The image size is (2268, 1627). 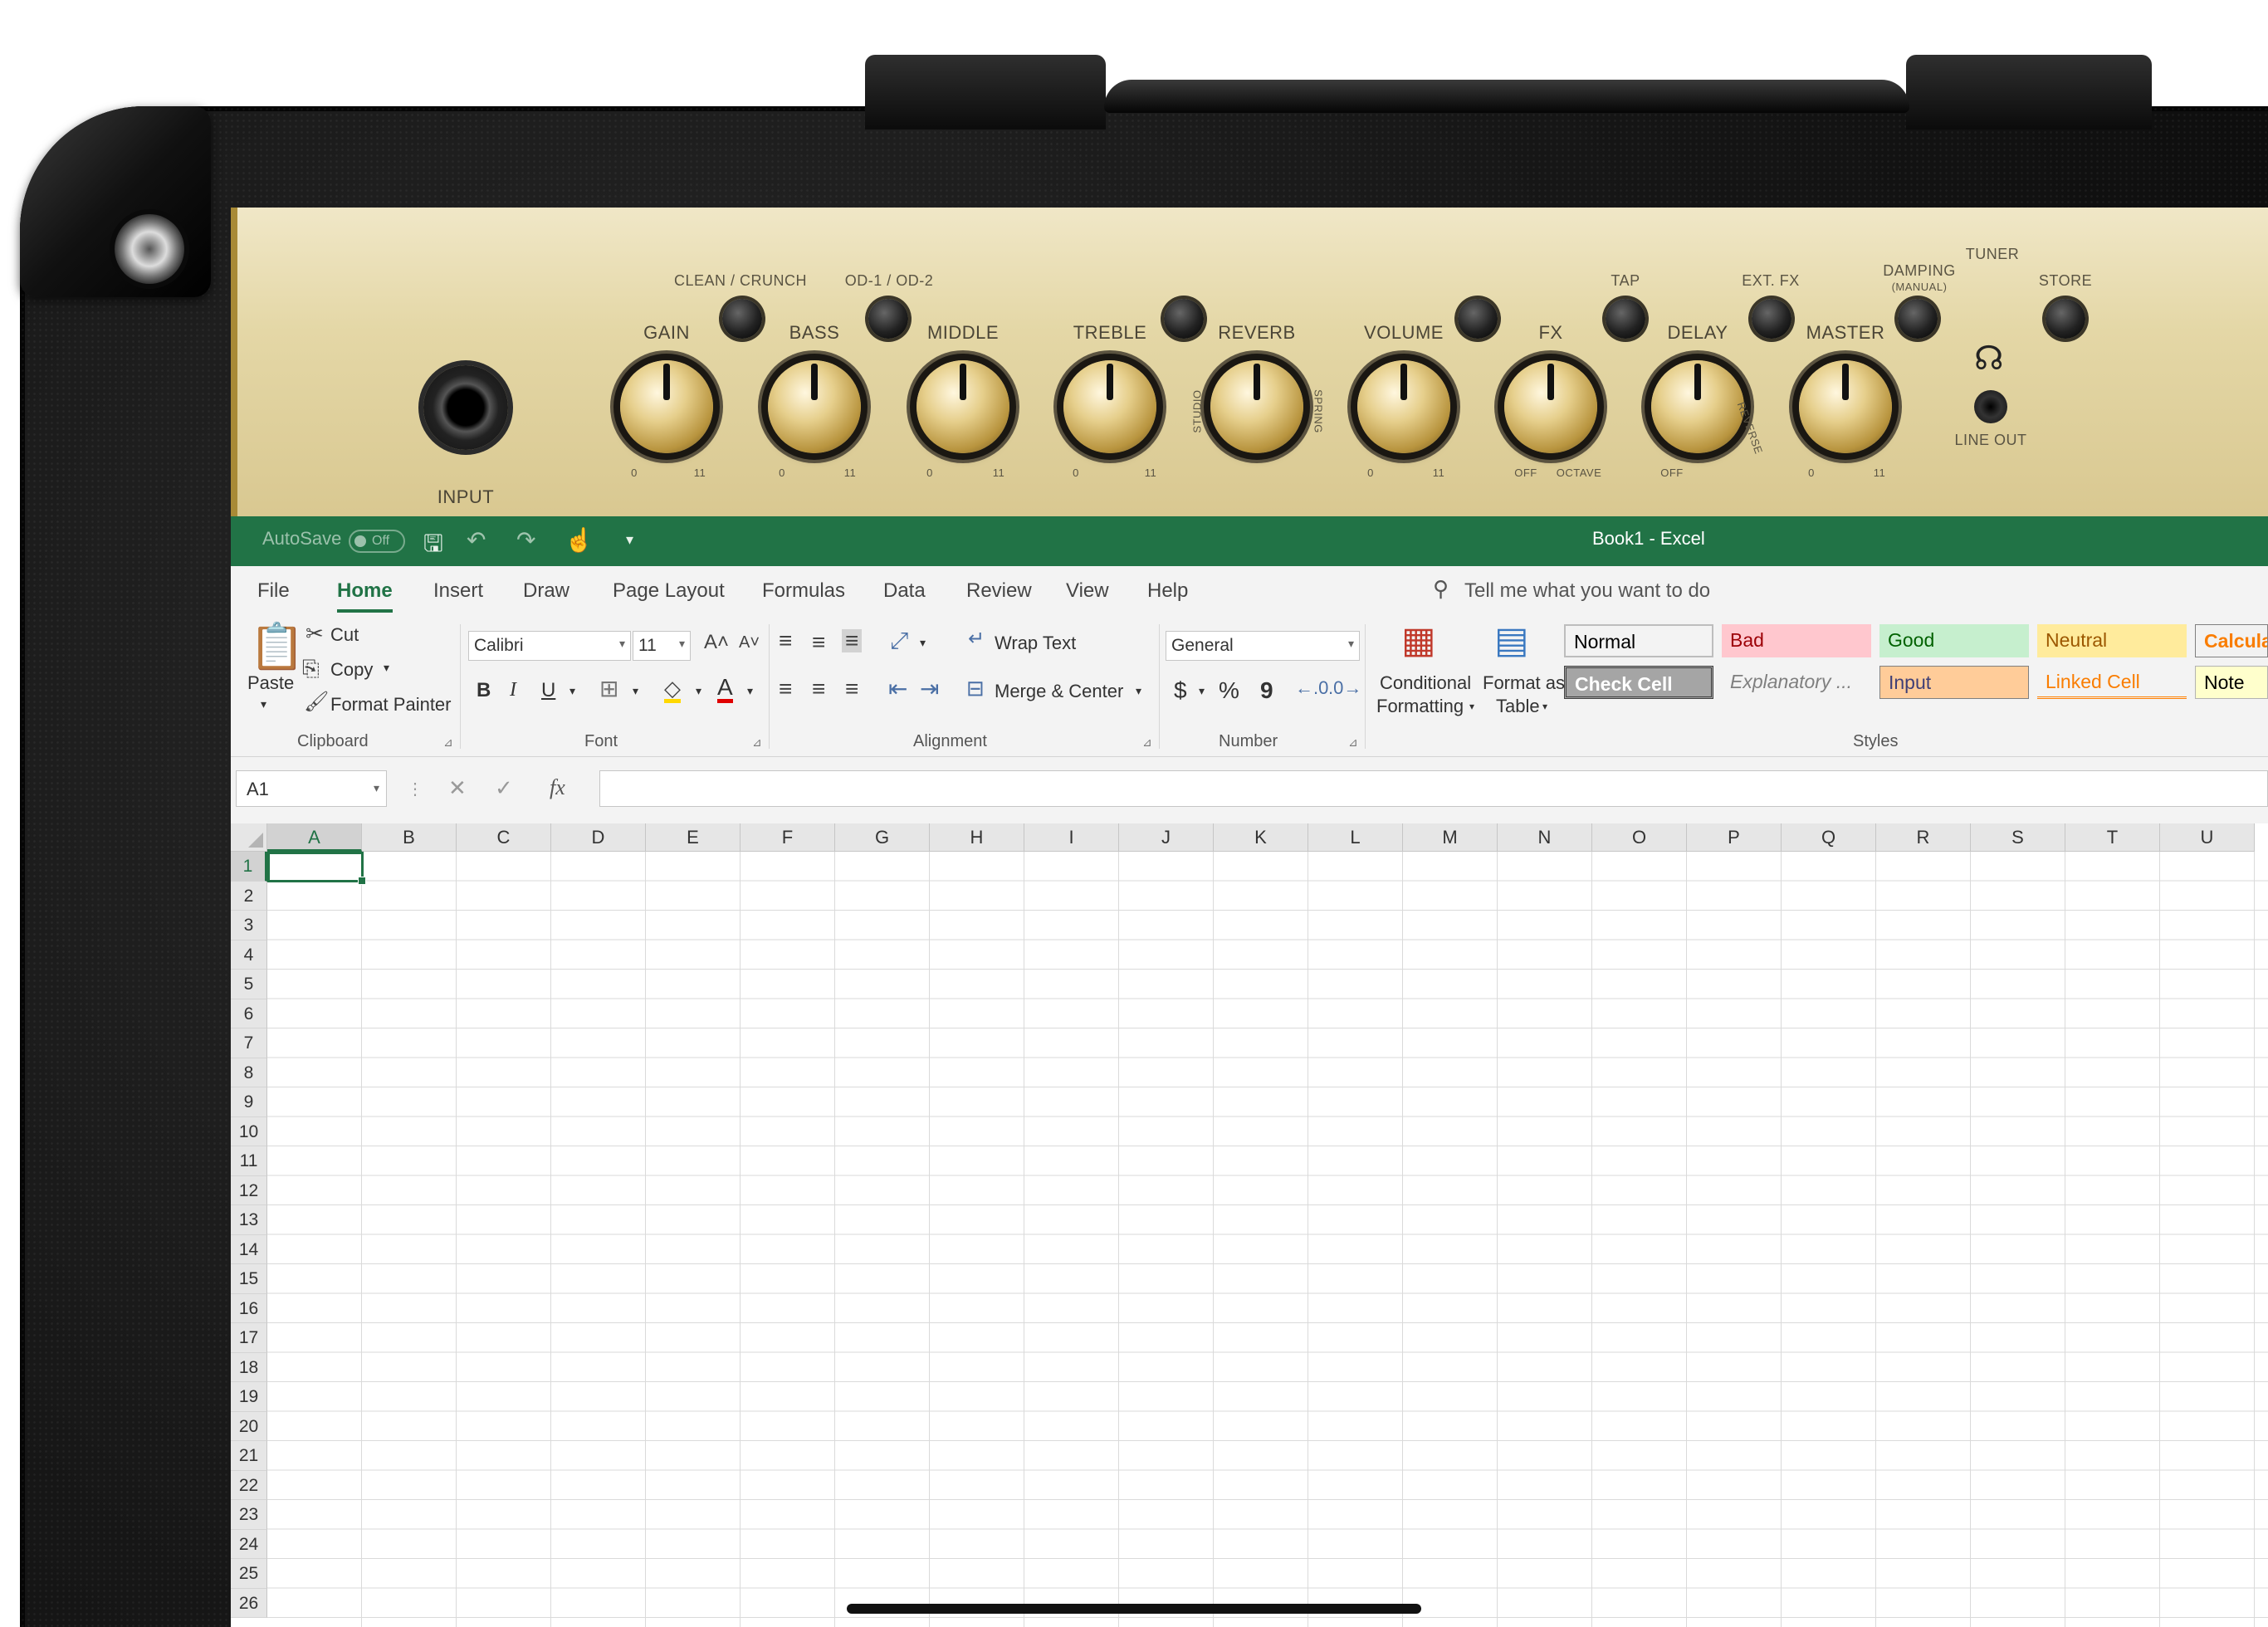 I want to click on style-check-cell: Check Cell, so click(x=1638, y=682).